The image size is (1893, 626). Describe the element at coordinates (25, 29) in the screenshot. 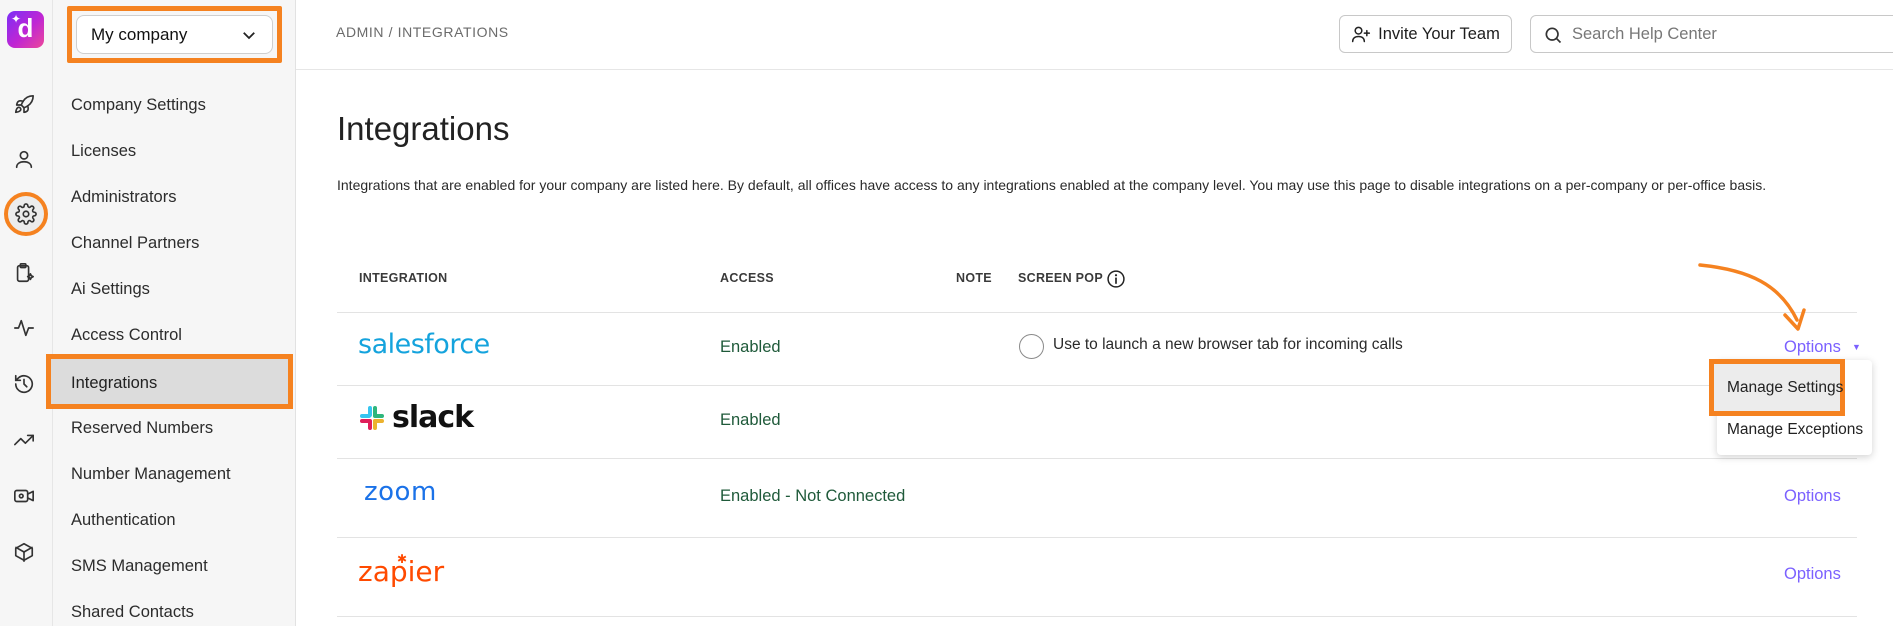

I see `app-logo: ✦ d` at that location.